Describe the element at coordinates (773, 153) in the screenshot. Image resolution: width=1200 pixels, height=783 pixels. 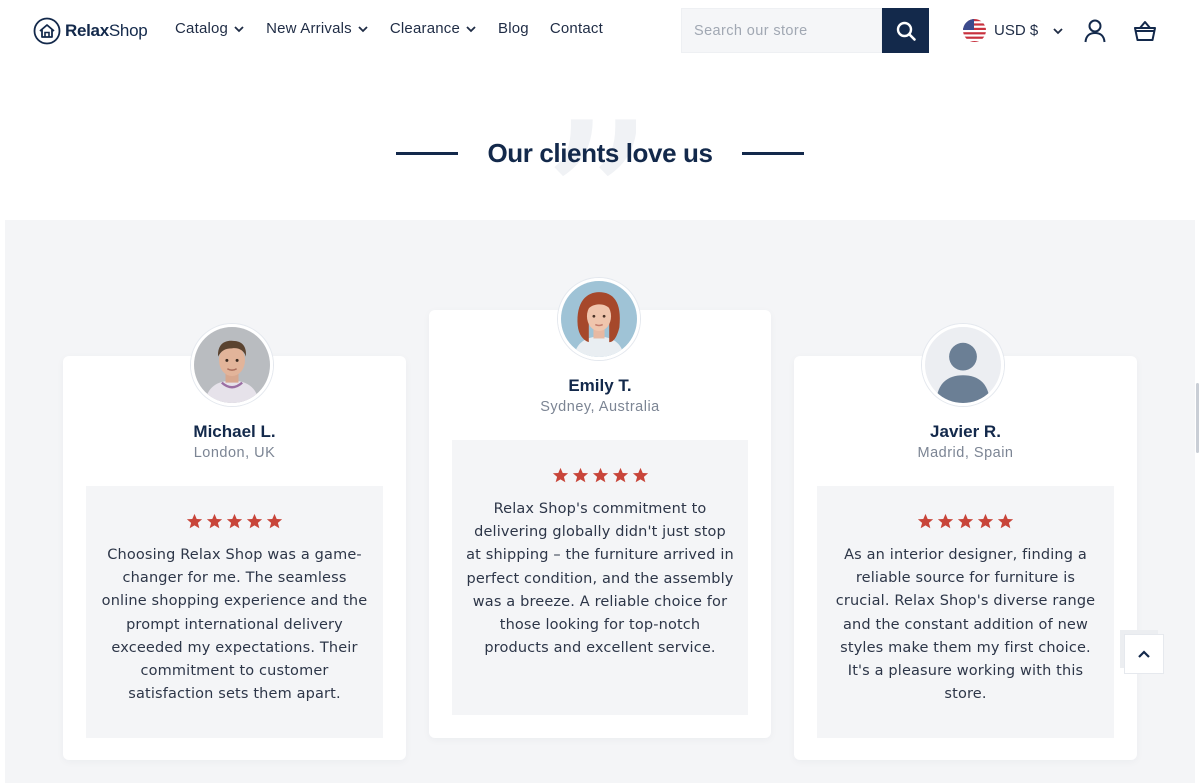
I see `title-divider-right` at that location.